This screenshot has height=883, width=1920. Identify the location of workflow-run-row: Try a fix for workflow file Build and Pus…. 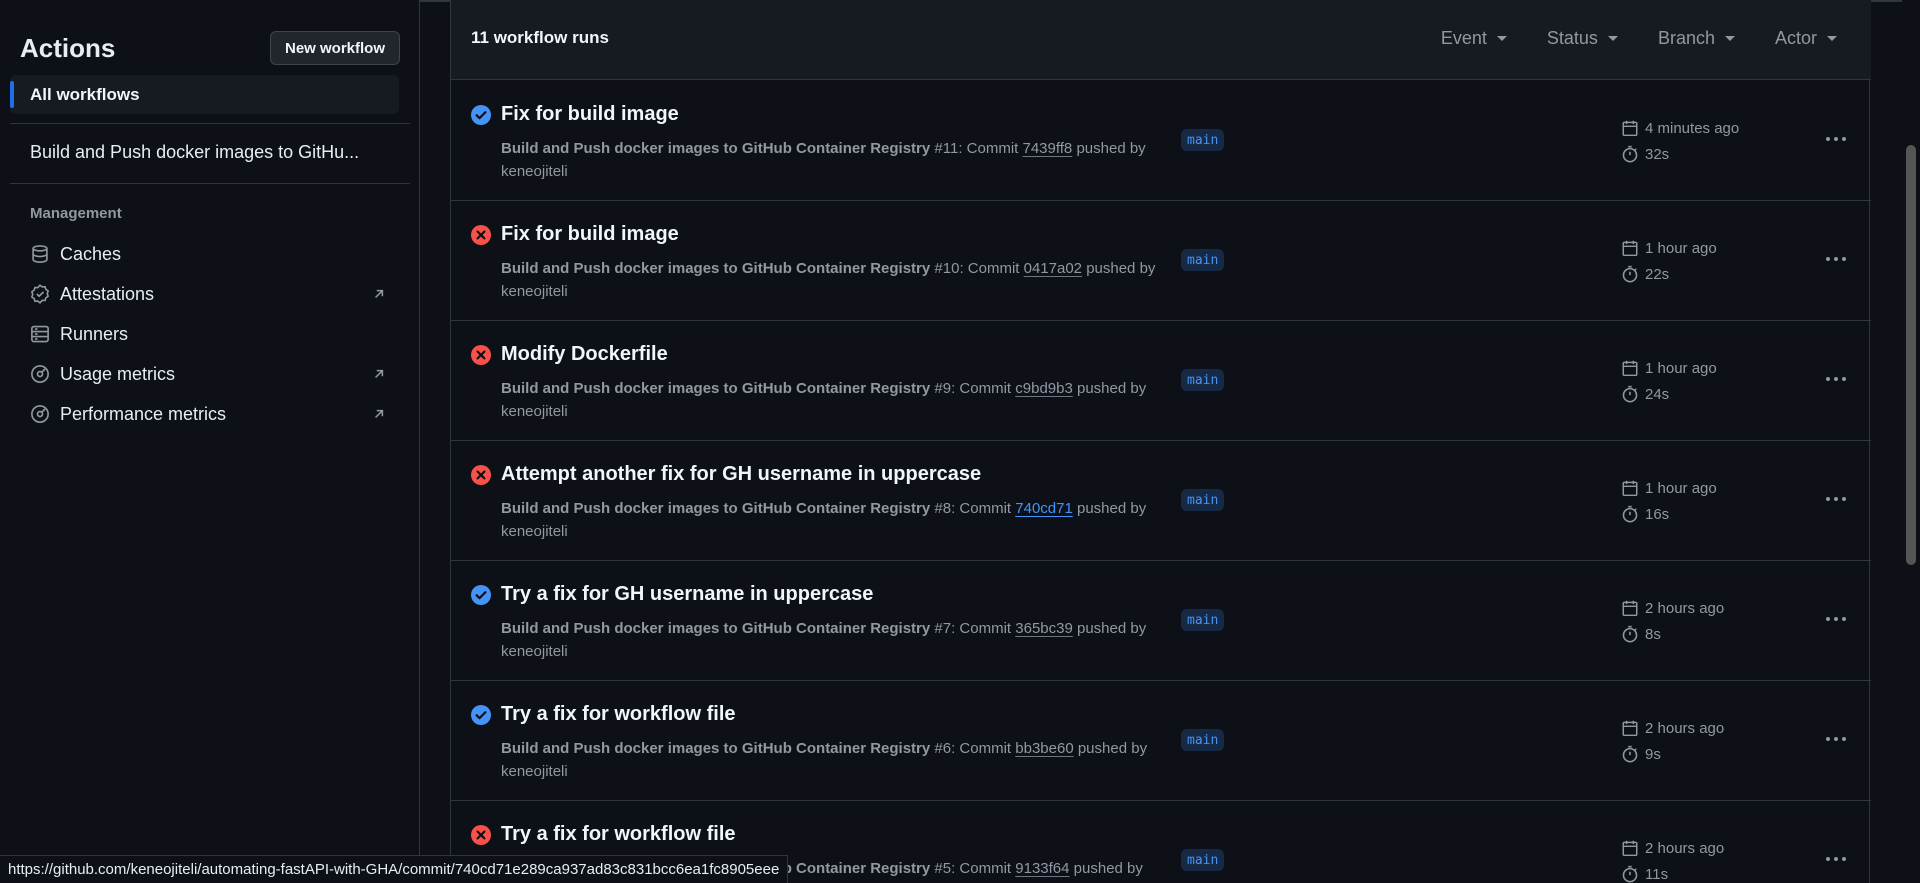
(1161, 741).